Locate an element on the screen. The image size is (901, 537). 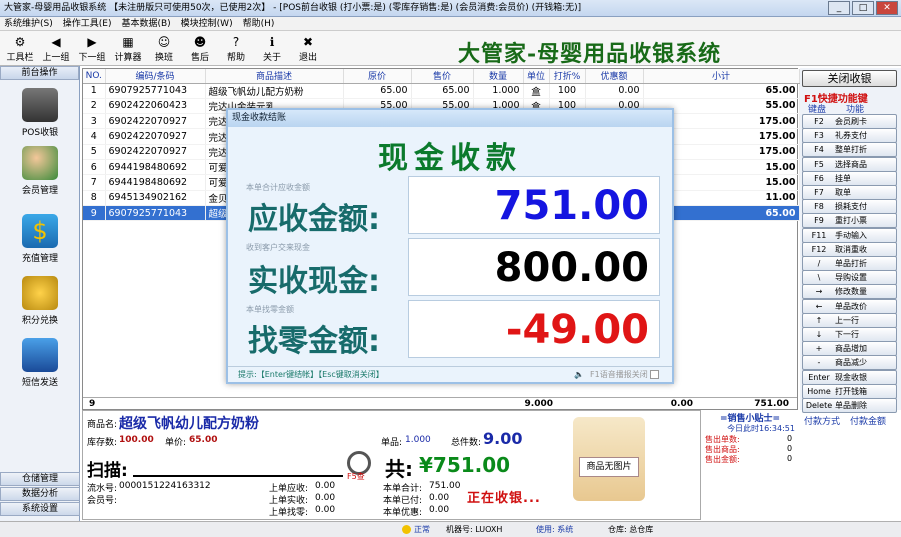
toolbar-toggle-button: ⚙ 工具栏 is located at coordinates (20, 48).